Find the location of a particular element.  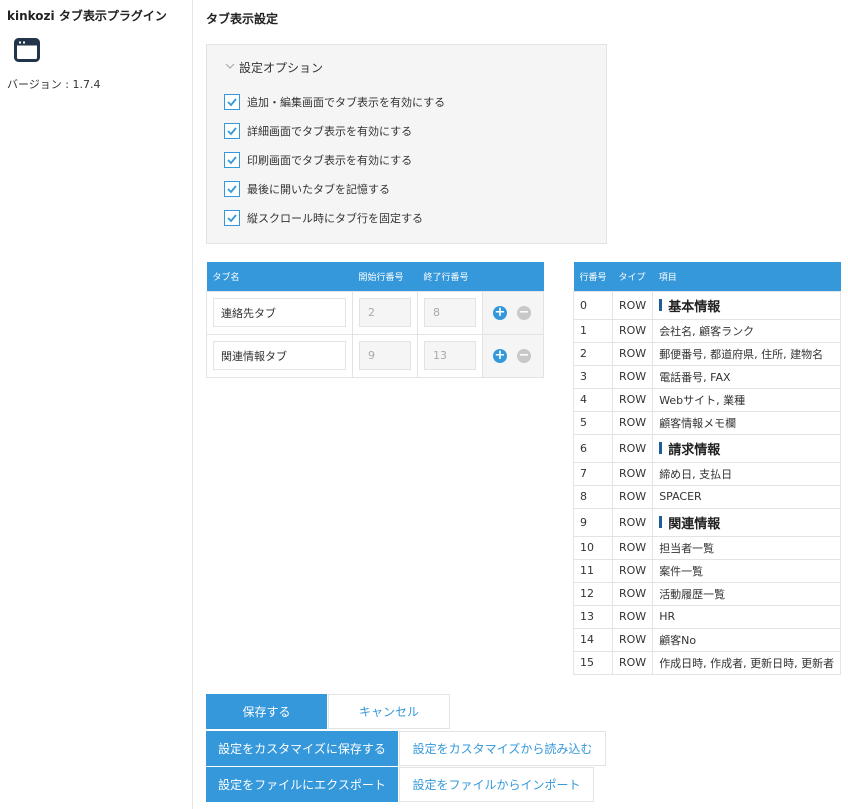

option-tab-detail: 詳細画面でタブ表示を有効にする is located at coordinates (318, 131).